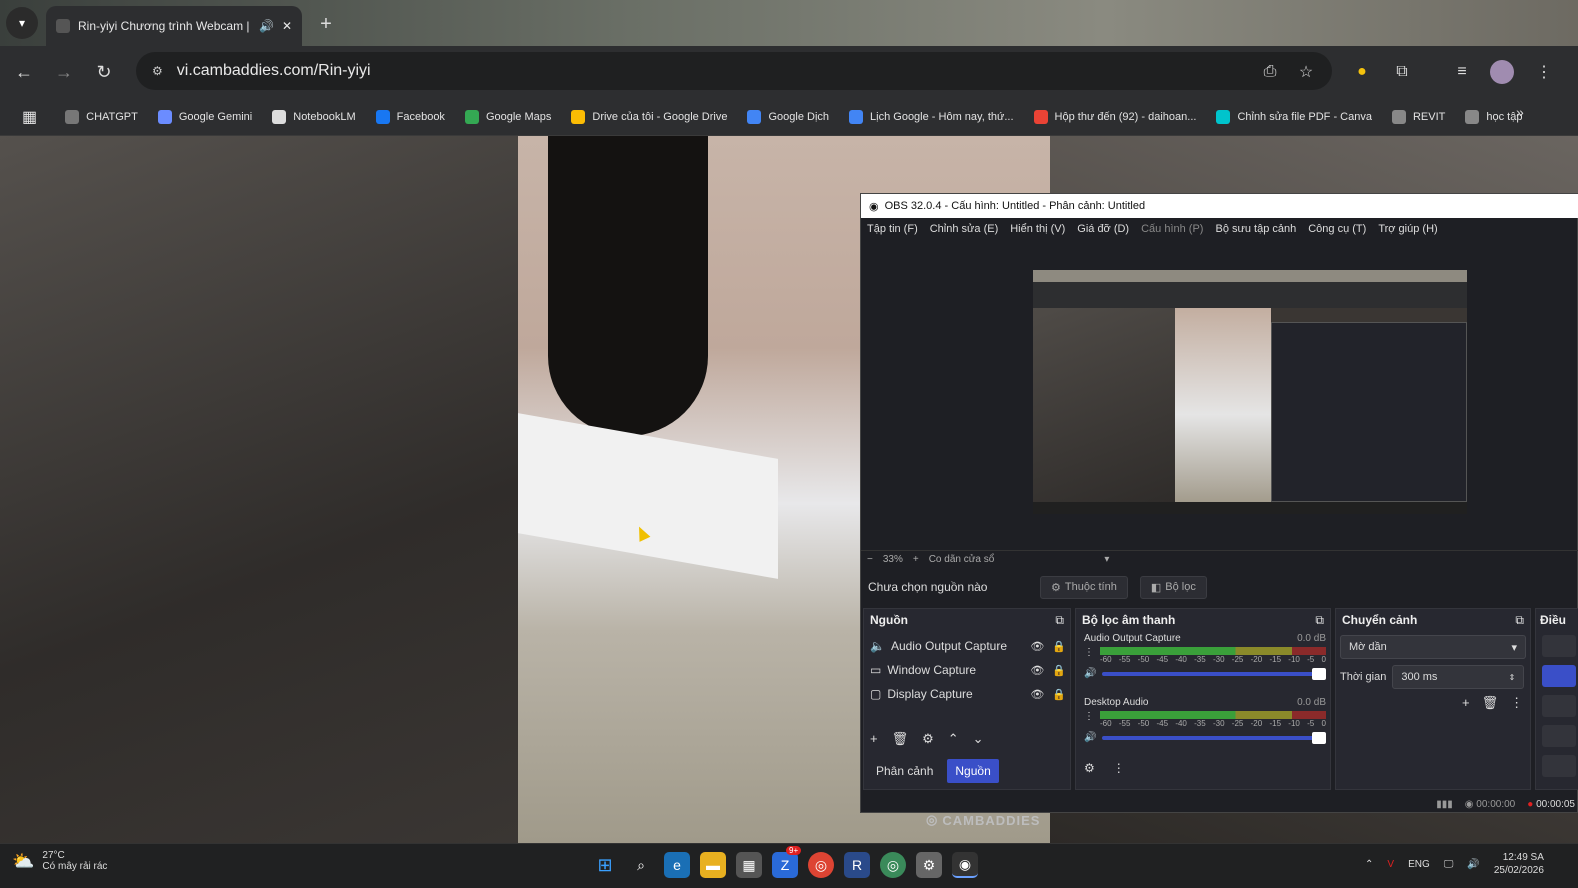  Describe the element at coordinates (1519, 864) in the screenshot. I see `clock: 12:49 SA 25/02/2026` at that location.